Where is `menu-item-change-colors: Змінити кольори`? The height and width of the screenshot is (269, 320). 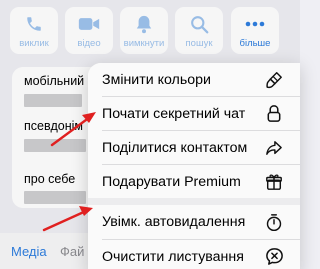 menu-item-change-colors: Змінити кольори is located at coordinates (194, 79).